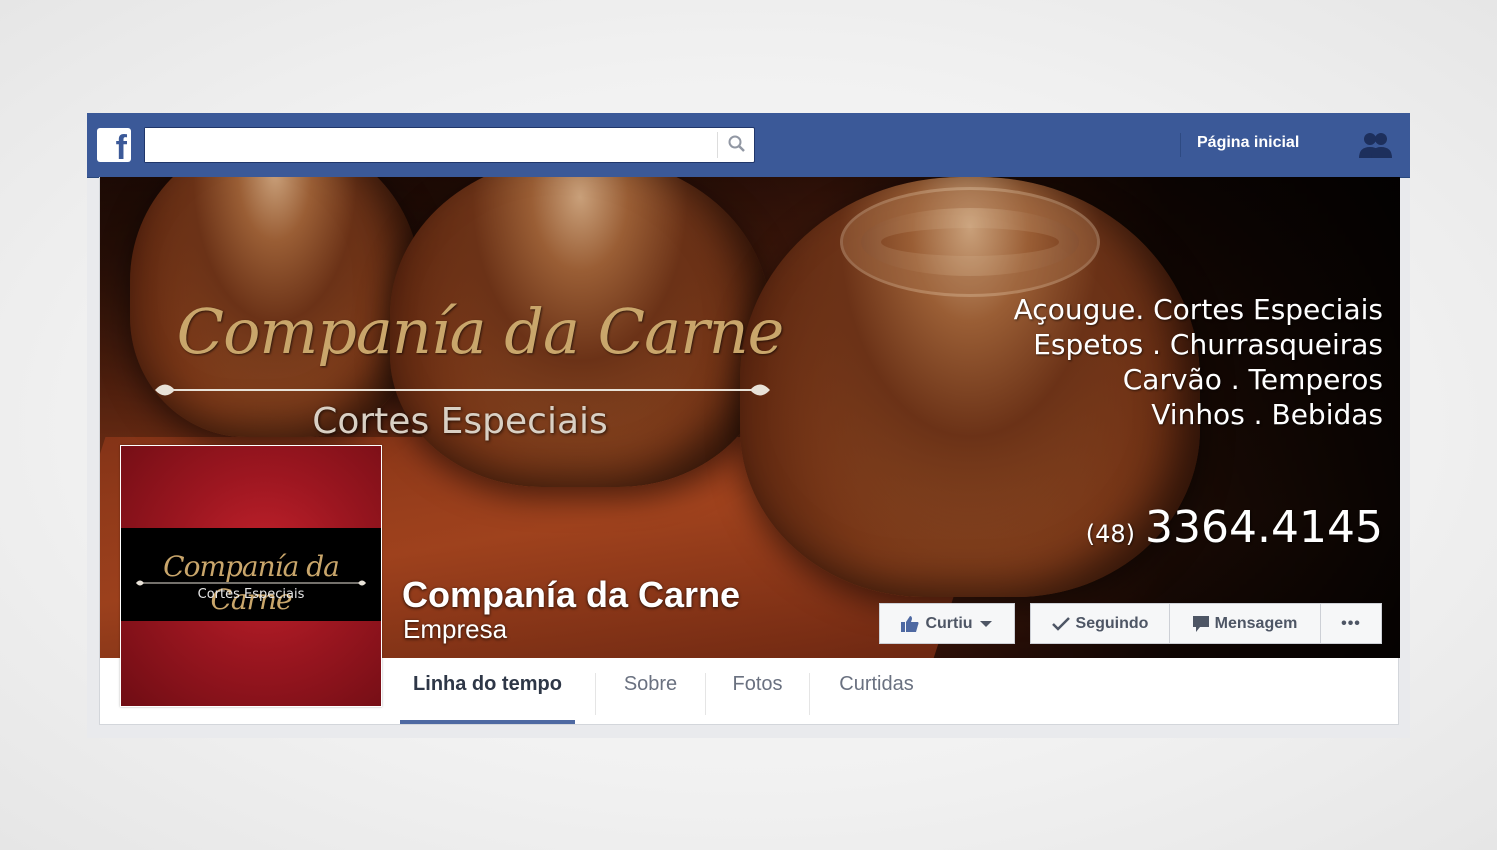 Image resolution: width=1497 pixels, height=850 pixels. Describe the element at coordinates (1060, 623) in the screenshot. I see `checkmark-icon` at that location.